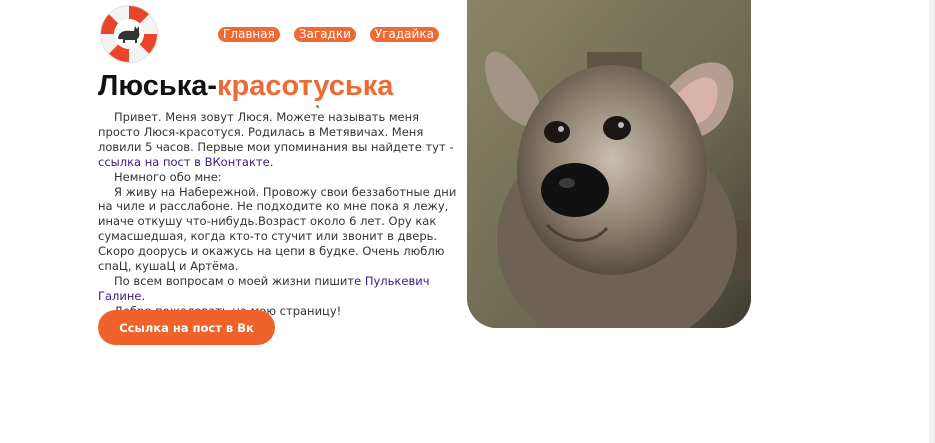  What do you see at coordinates (271, 161) in the screenshot?
I see `bio-intro-end: .` at bounding box center [271, 161].